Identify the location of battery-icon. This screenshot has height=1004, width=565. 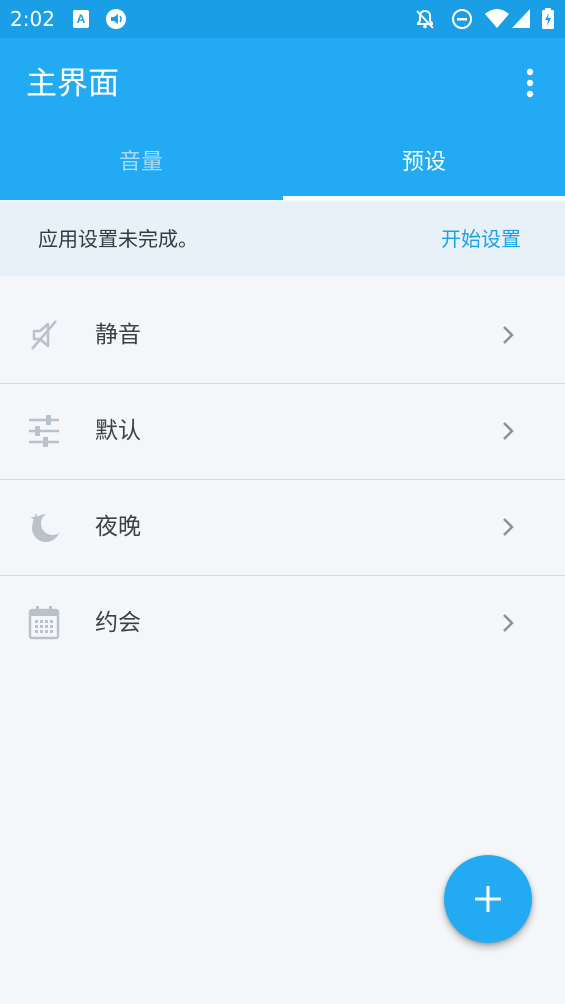
(548, 18).